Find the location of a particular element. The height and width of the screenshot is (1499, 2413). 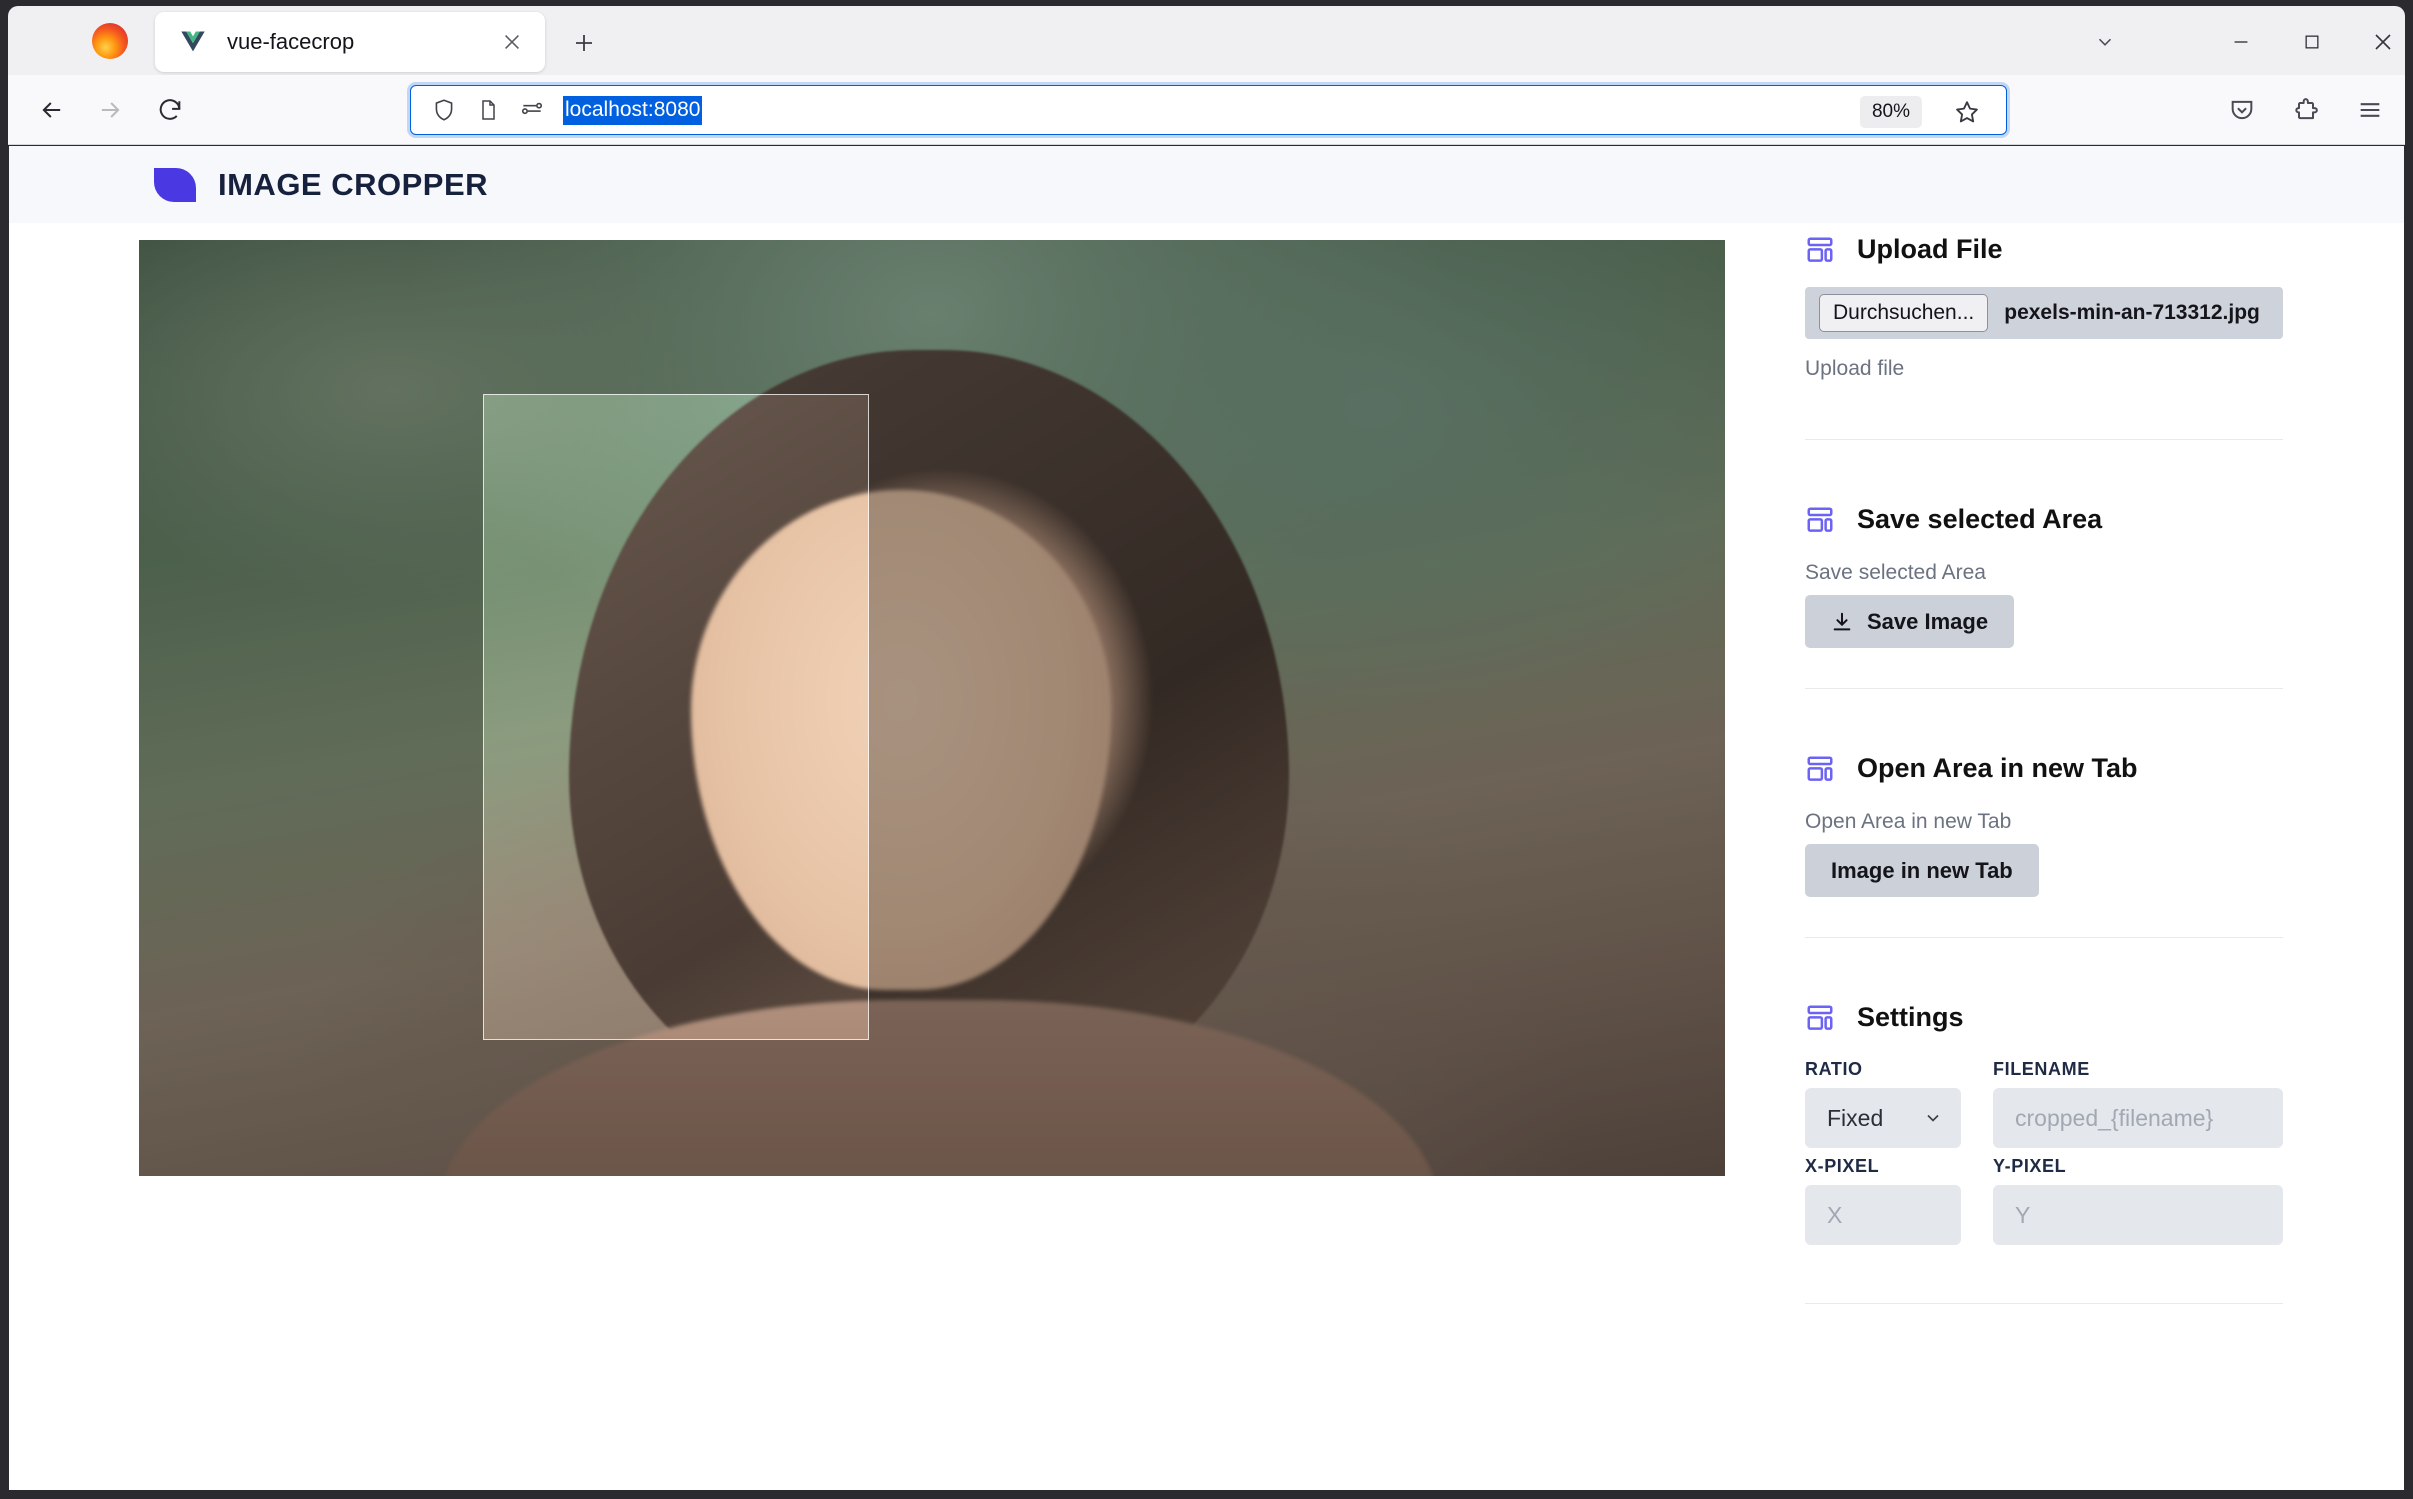

tab-strip: vue-facecrop is located at coordinates (1206, 40).